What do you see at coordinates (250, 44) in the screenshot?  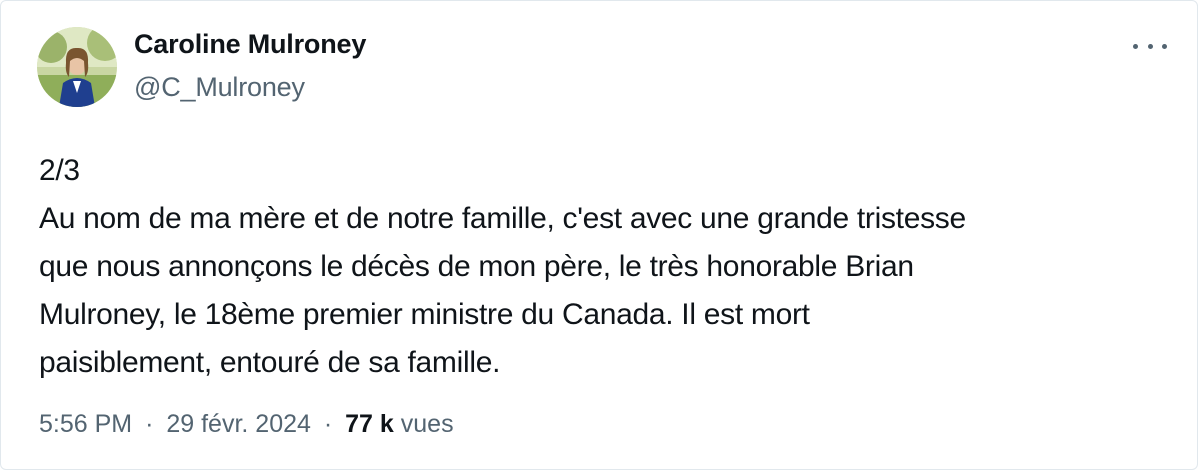 I see `author-display-name: Caroline Mulroney` at bounding box center [250, 44].